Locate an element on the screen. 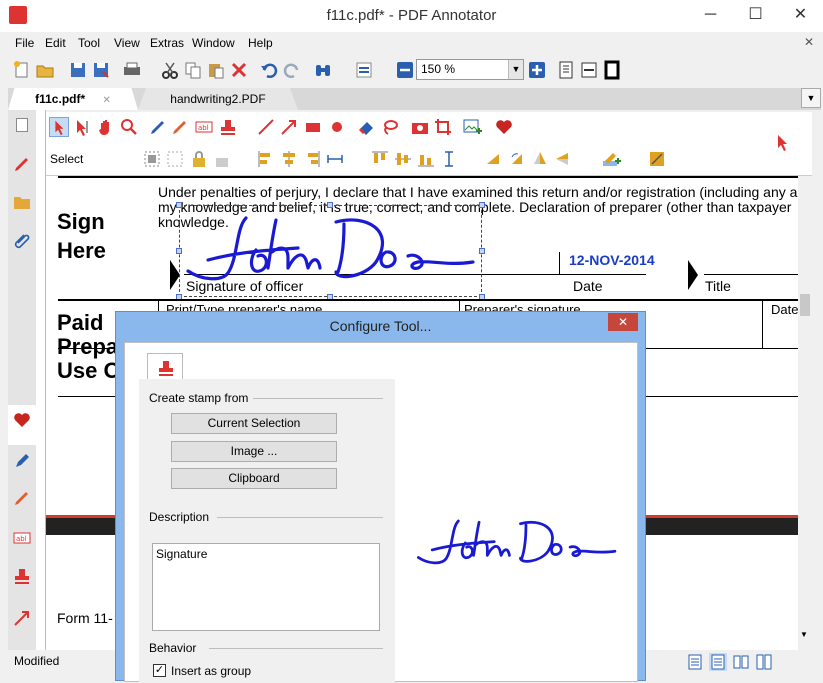  same-height-icon is located at coordinates (449, 159).